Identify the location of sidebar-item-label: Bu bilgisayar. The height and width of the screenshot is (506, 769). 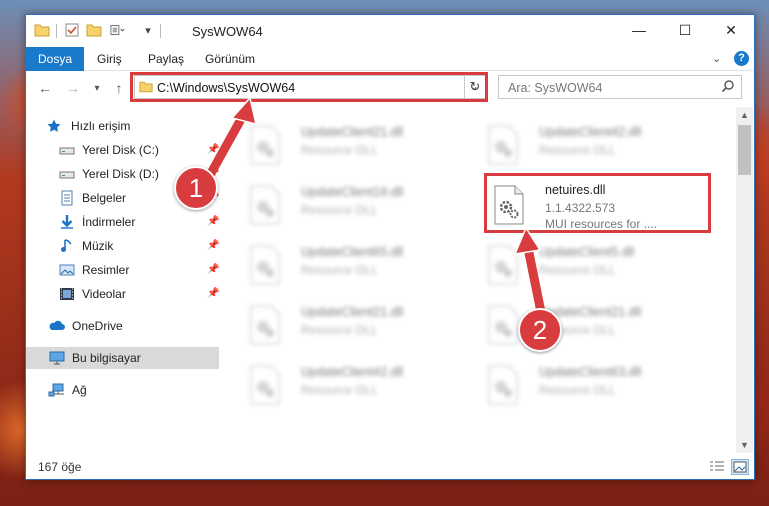
(106, 358).